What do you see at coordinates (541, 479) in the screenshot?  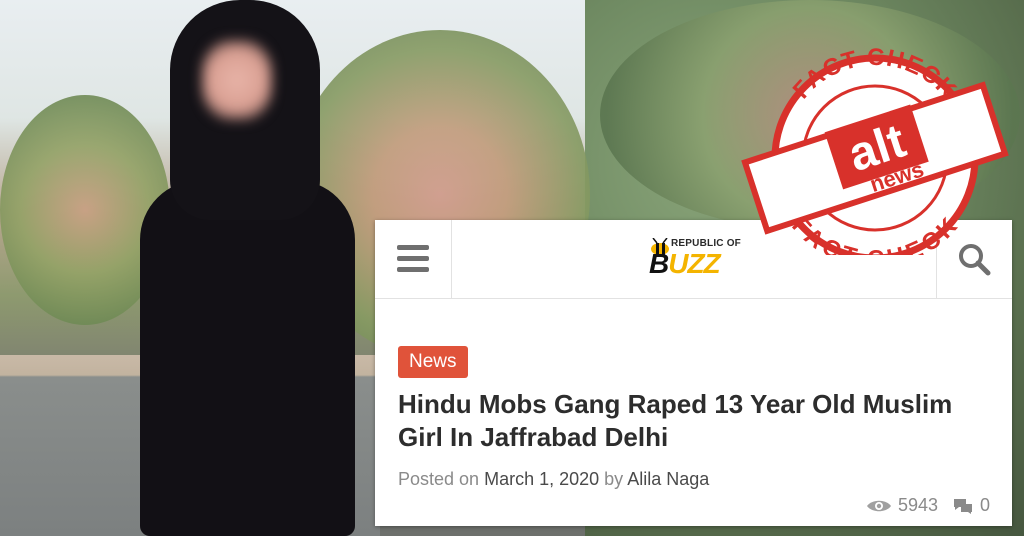 I see `article-date: March 1, 2020` at bounding box center [541, 479].